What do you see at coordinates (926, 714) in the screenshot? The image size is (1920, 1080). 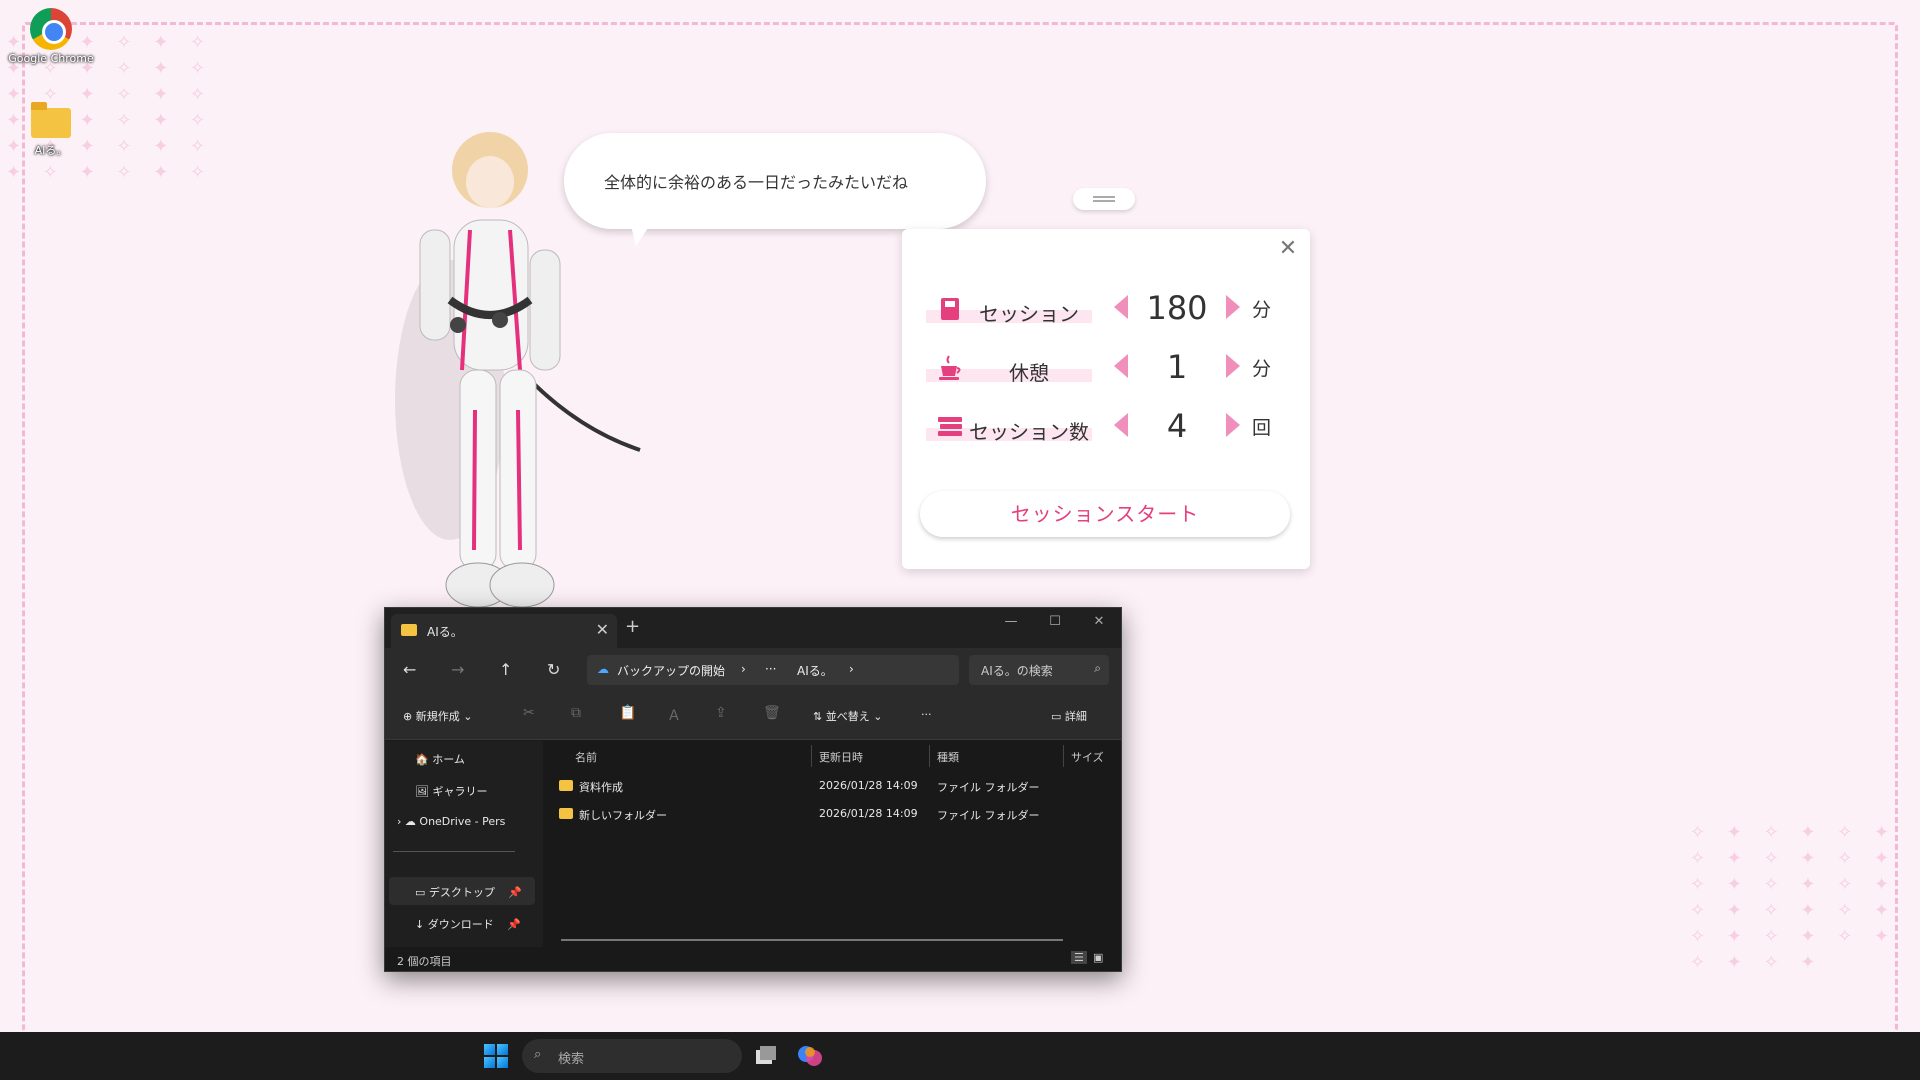 I see `more-options-button: ···` at bounding box center [926, 714].